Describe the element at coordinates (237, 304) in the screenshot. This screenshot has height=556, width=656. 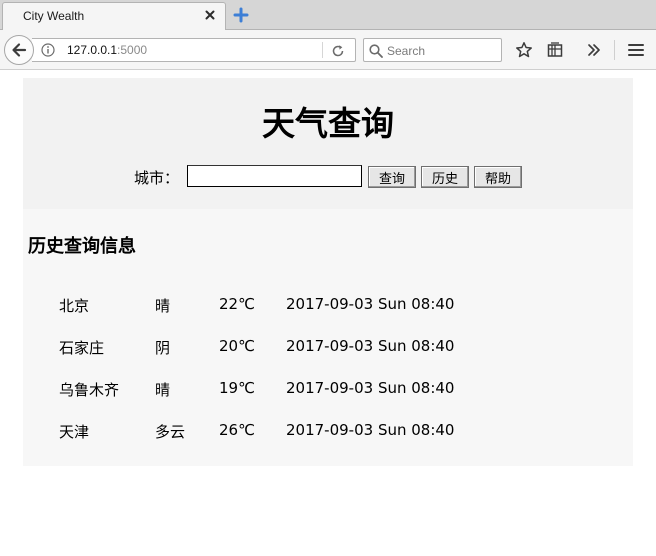
I see `history-temperature: 22℃` at that location.